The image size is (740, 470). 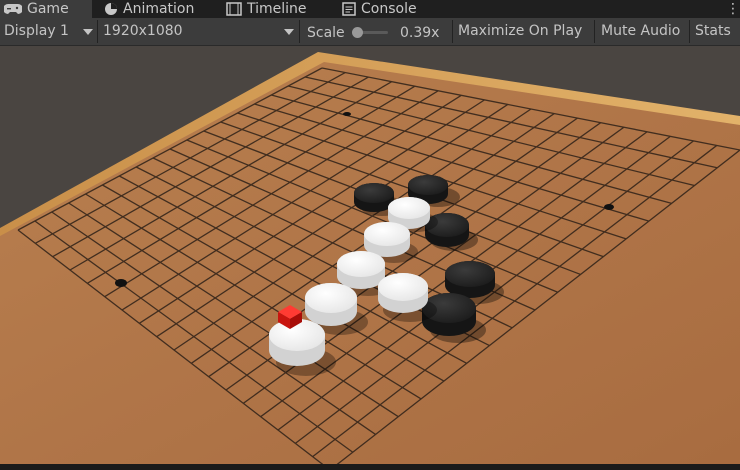 I want to click on tab-animation: Animation, so click(x=155, y=9).